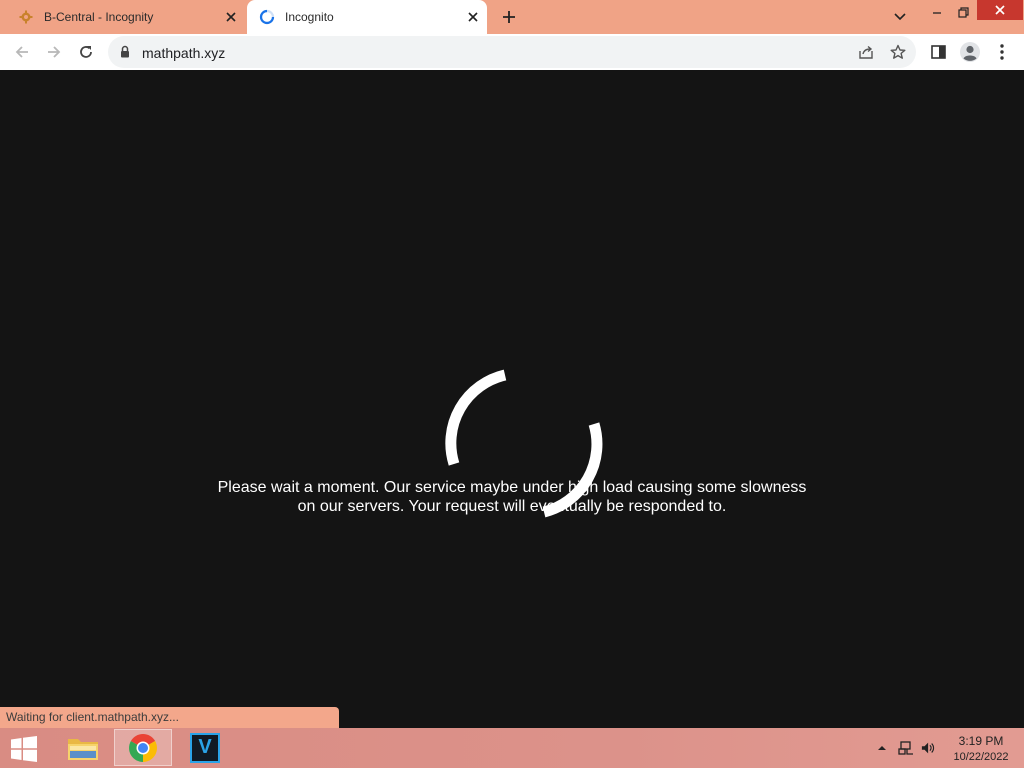  I want to click on gear-favicon-icon, so click(26, 17).